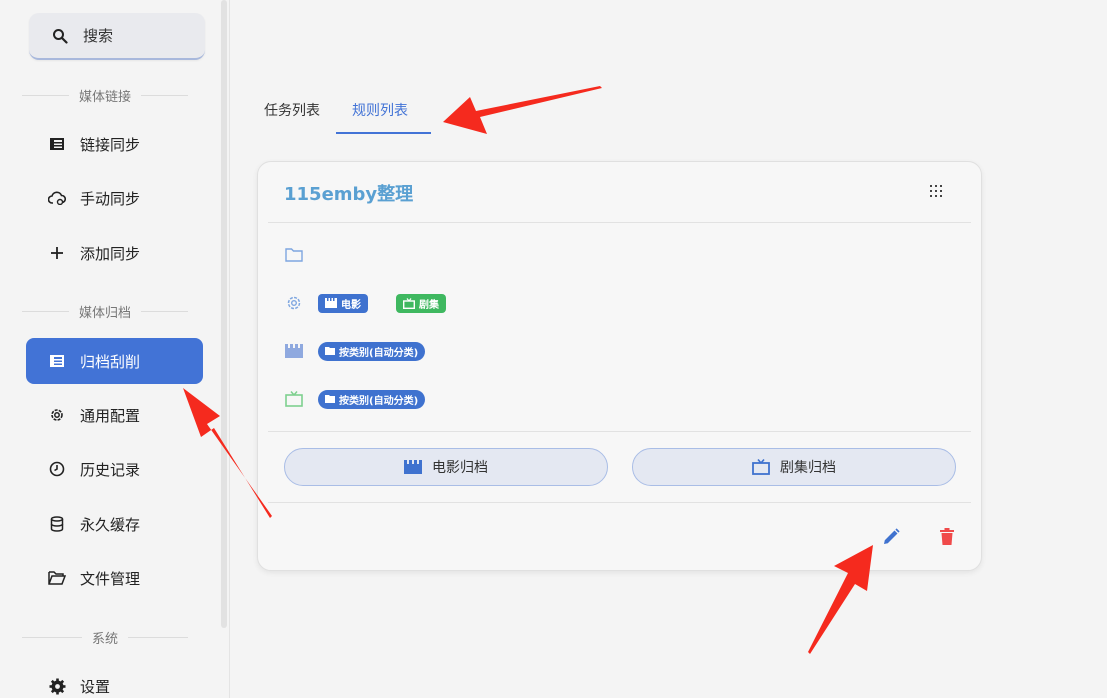  Describe the element at coordinates (110, 144) in the screenshot. I see `sidebar-item-label: 链接同步` at that location.